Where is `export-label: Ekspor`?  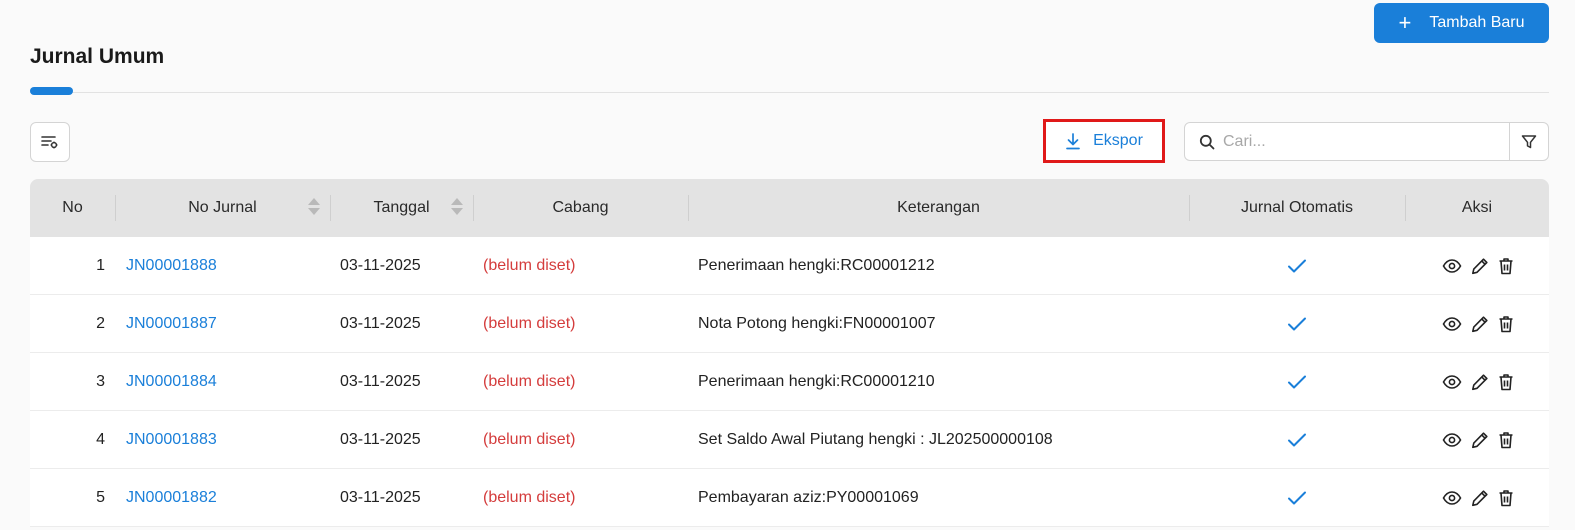
export-label: Ekspor is located at coordinates (1118, 140).